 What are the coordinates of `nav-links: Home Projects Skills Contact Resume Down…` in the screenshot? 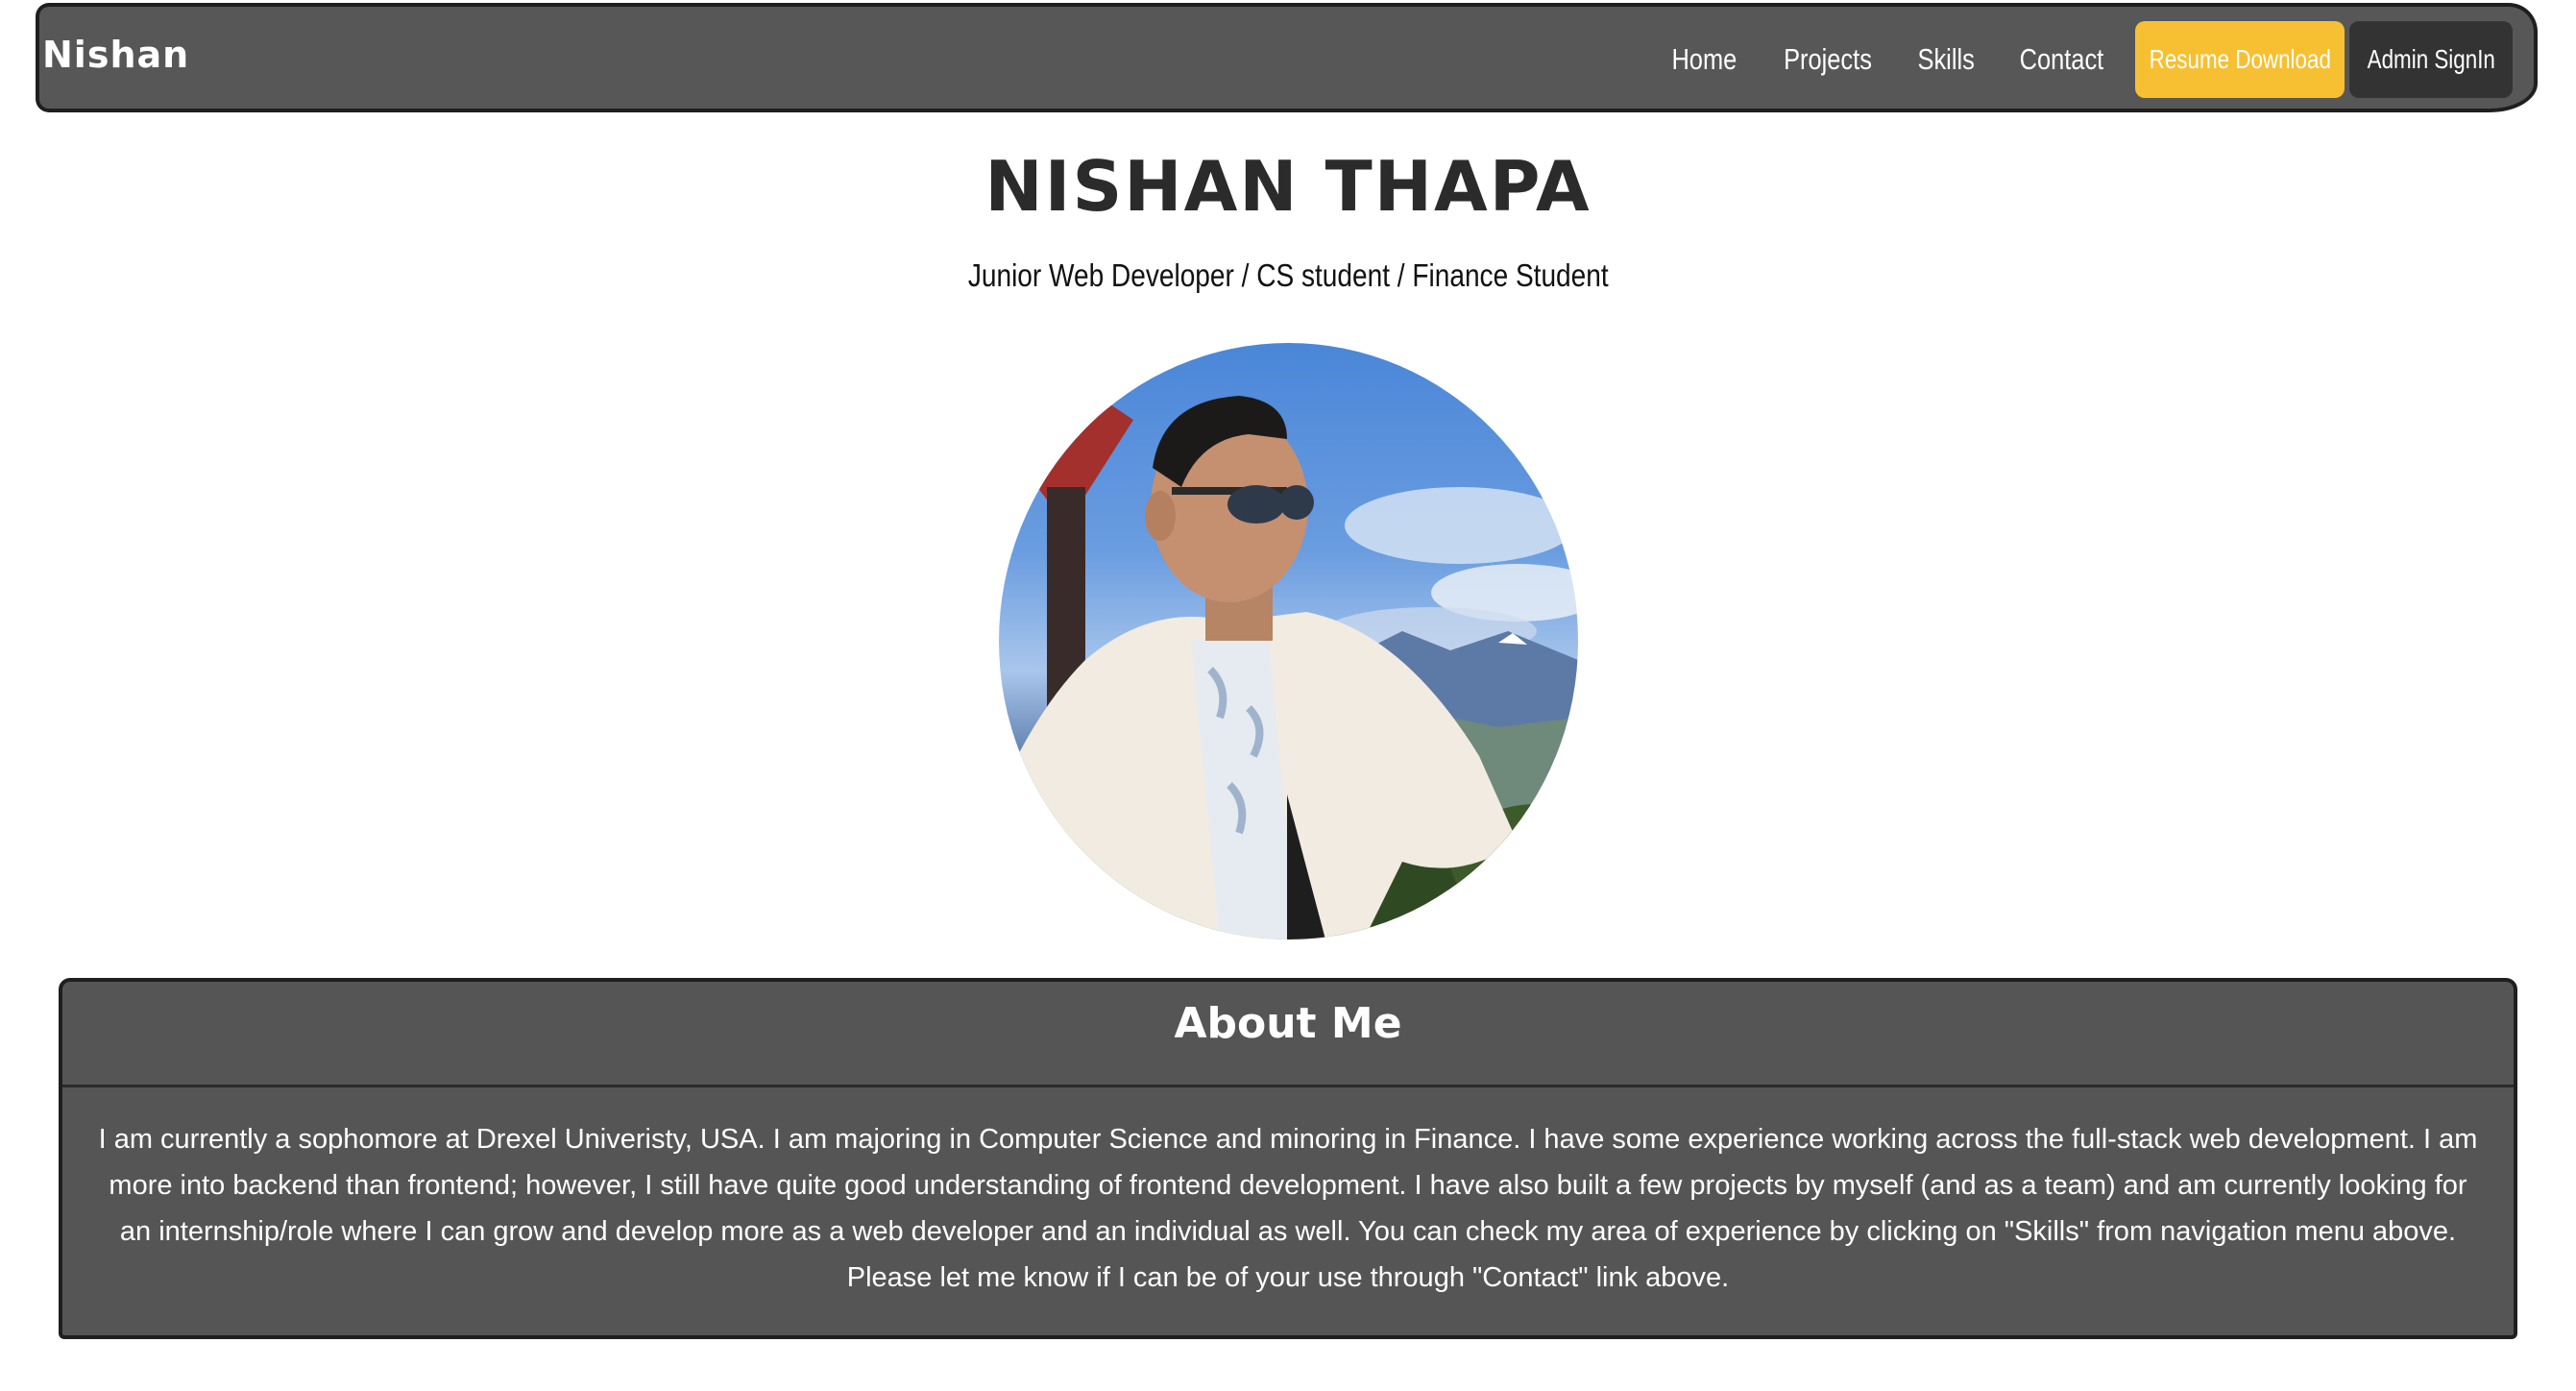 It's located at (2089, 59).